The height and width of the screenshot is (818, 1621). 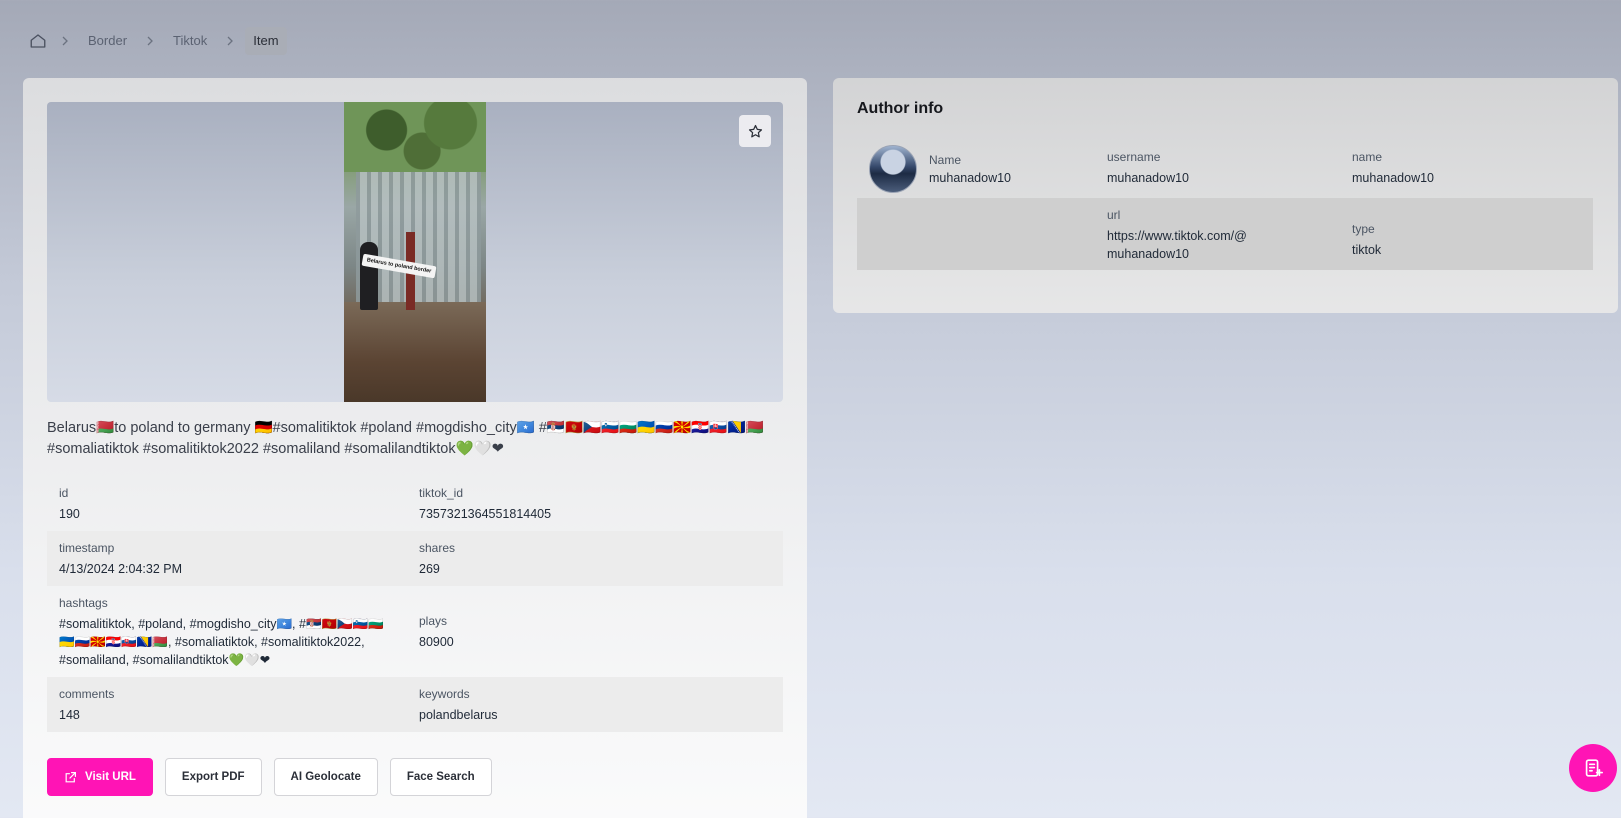 I want to click on ai-geolocate-button: AI Geolocate, so click(x=325, y=777).